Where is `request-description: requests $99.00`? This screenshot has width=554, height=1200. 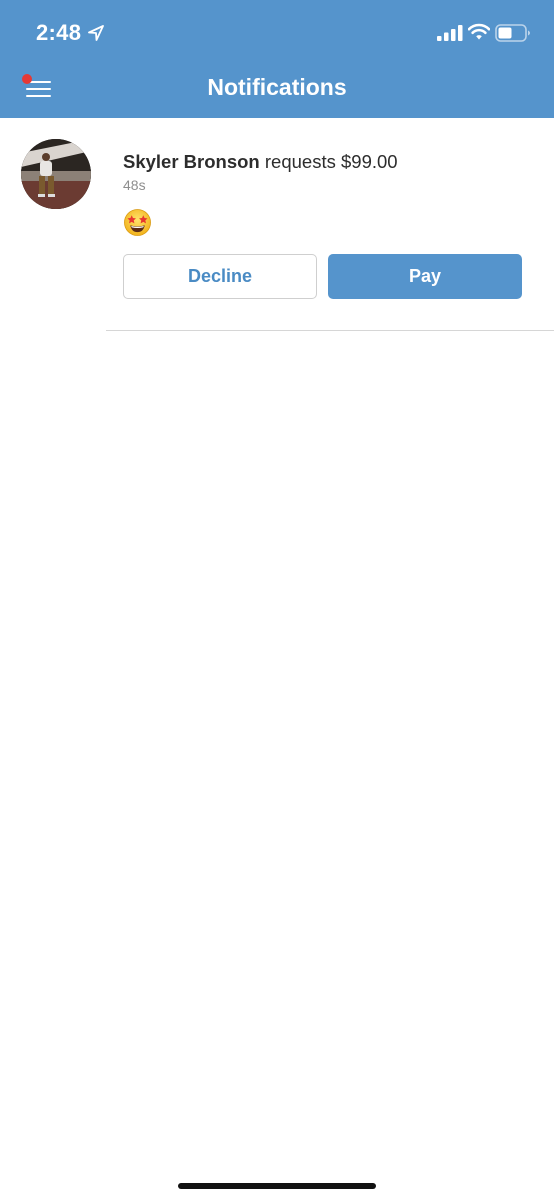
request-description: requests $99.00 is located at coordinates (328, 161).